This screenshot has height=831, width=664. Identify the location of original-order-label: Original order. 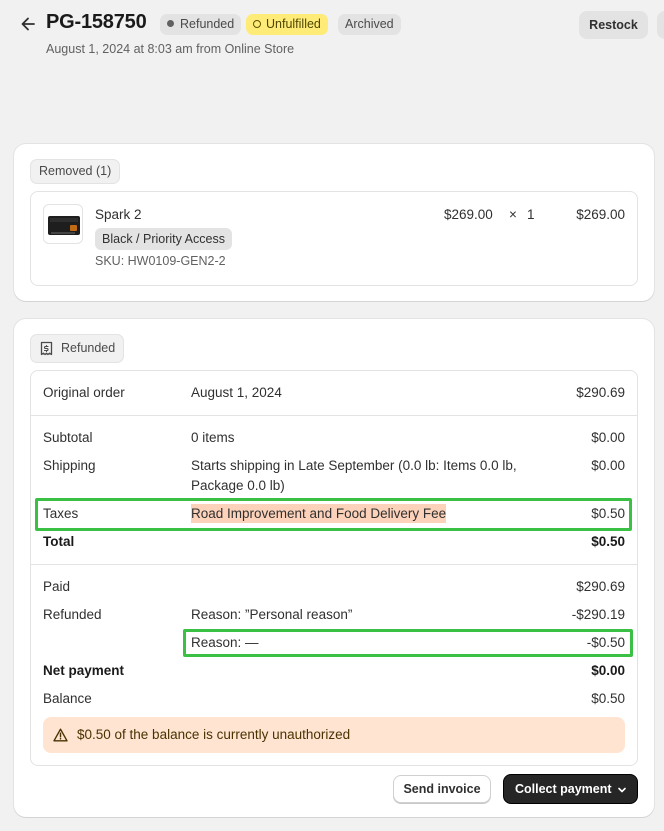
(84, 392).